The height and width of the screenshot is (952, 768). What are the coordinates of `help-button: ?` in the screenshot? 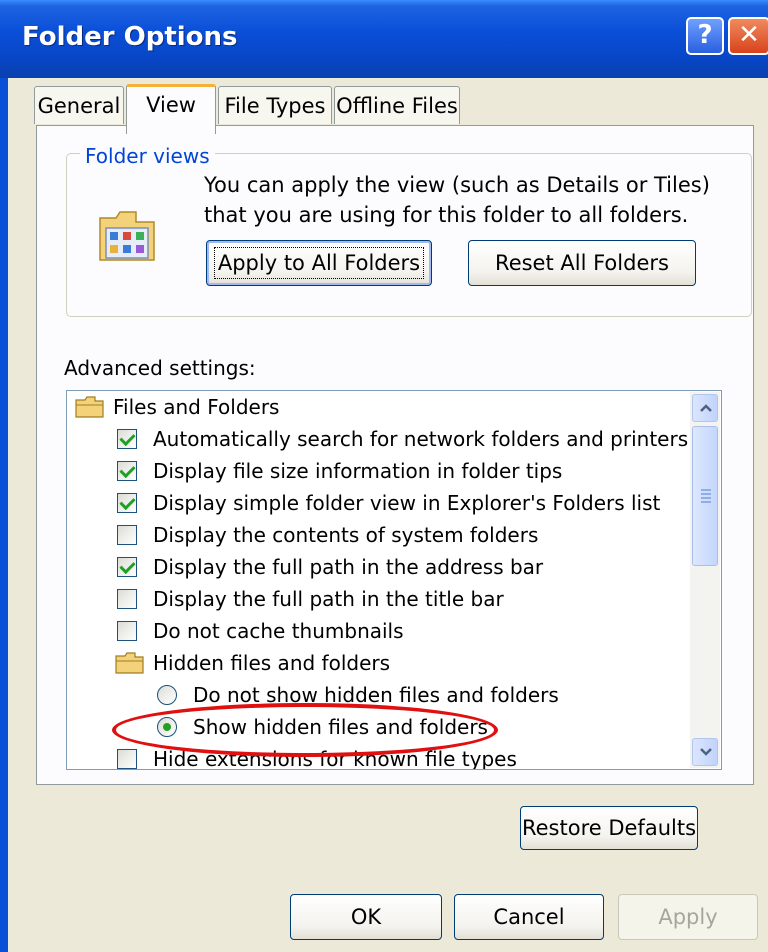 It's located at (705, 36).